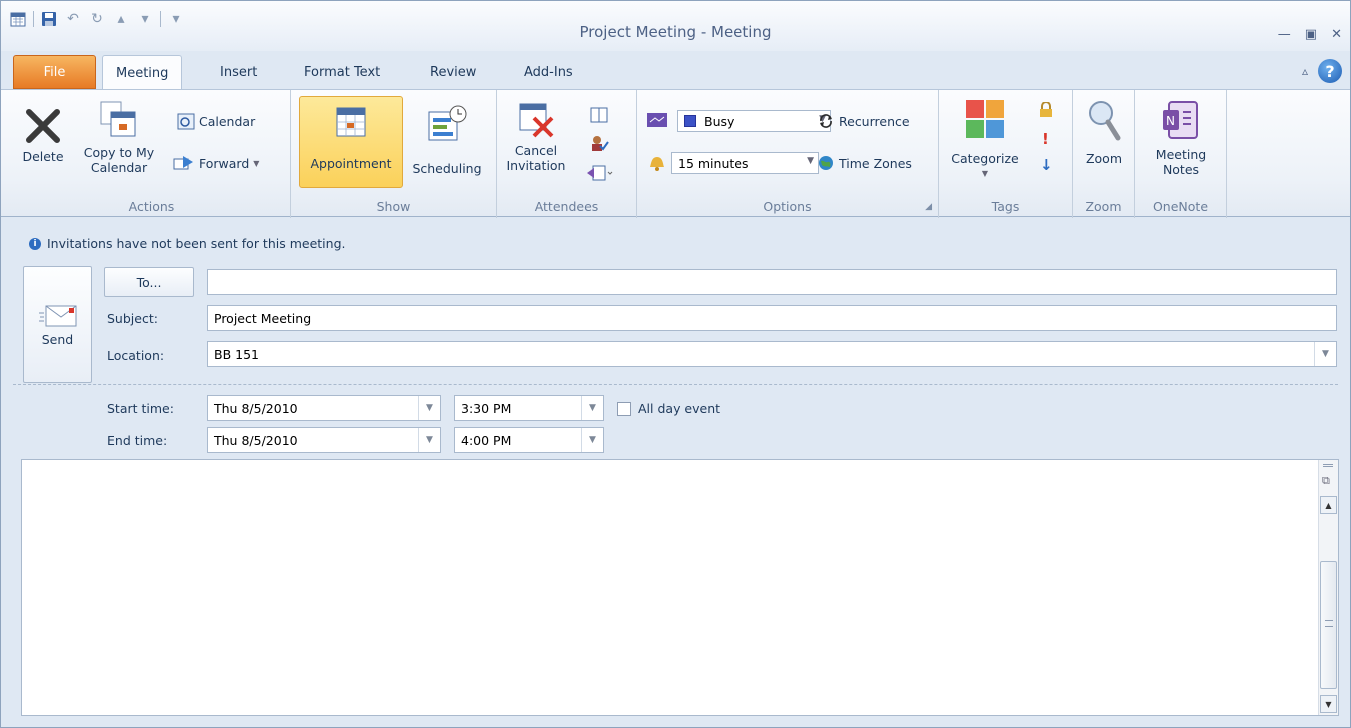  What do you see at coordinates (1284, 34) in the screenshot?
I see `minimize-icon: —` at bounding box center [1284, 34].